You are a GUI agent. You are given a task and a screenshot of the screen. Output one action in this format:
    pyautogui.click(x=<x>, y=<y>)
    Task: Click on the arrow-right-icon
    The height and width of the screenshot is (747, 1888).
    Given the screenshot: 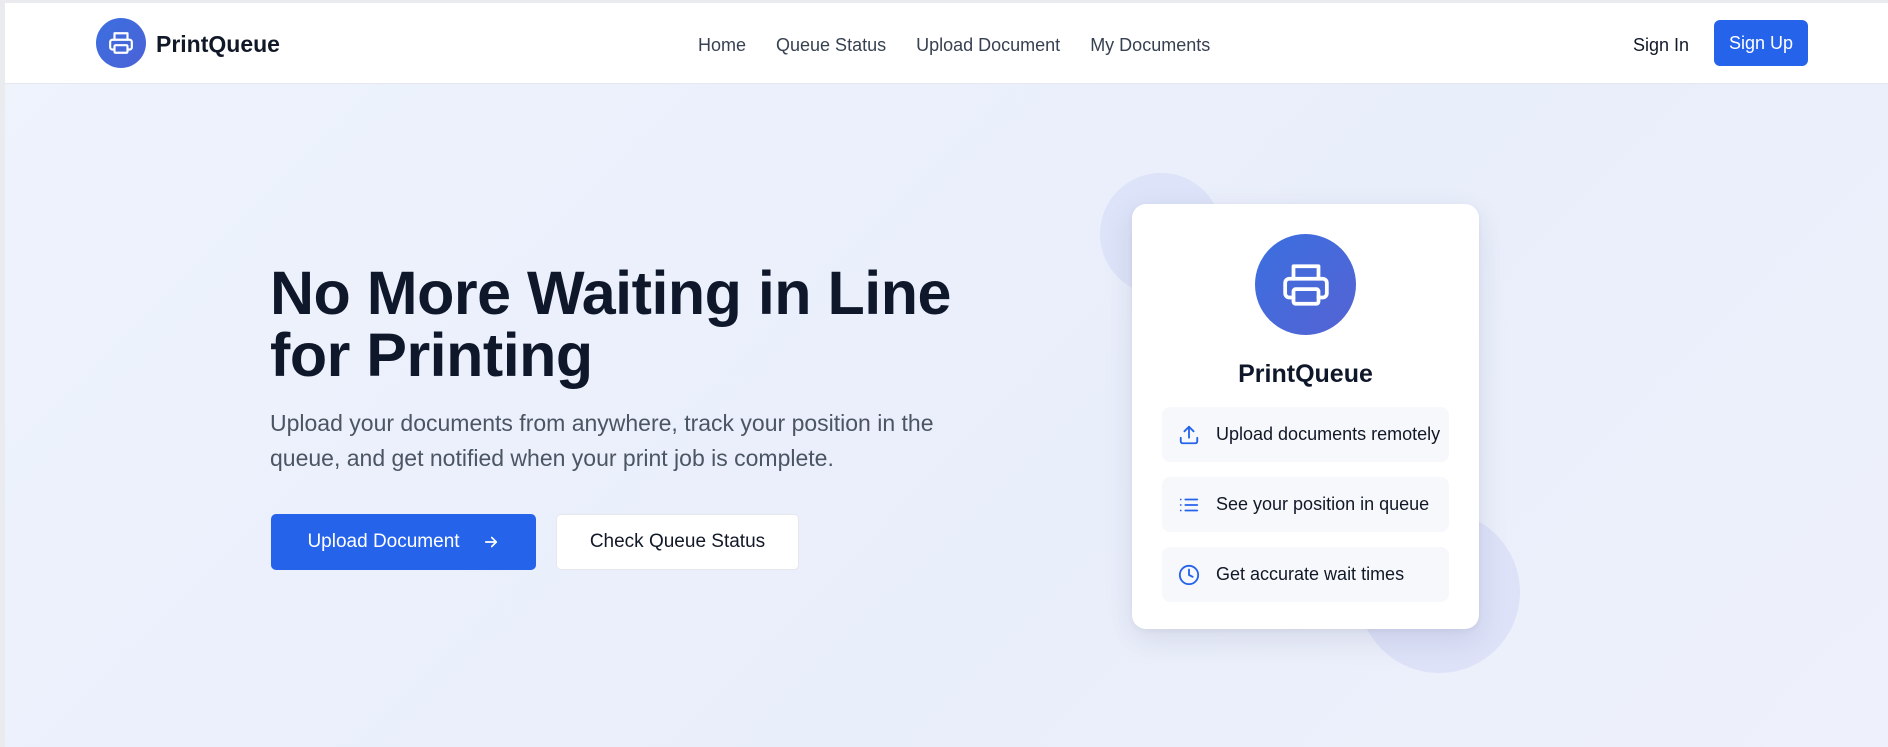 What is the action you would take?
    pyautogui.click(x=491, y=542)
    